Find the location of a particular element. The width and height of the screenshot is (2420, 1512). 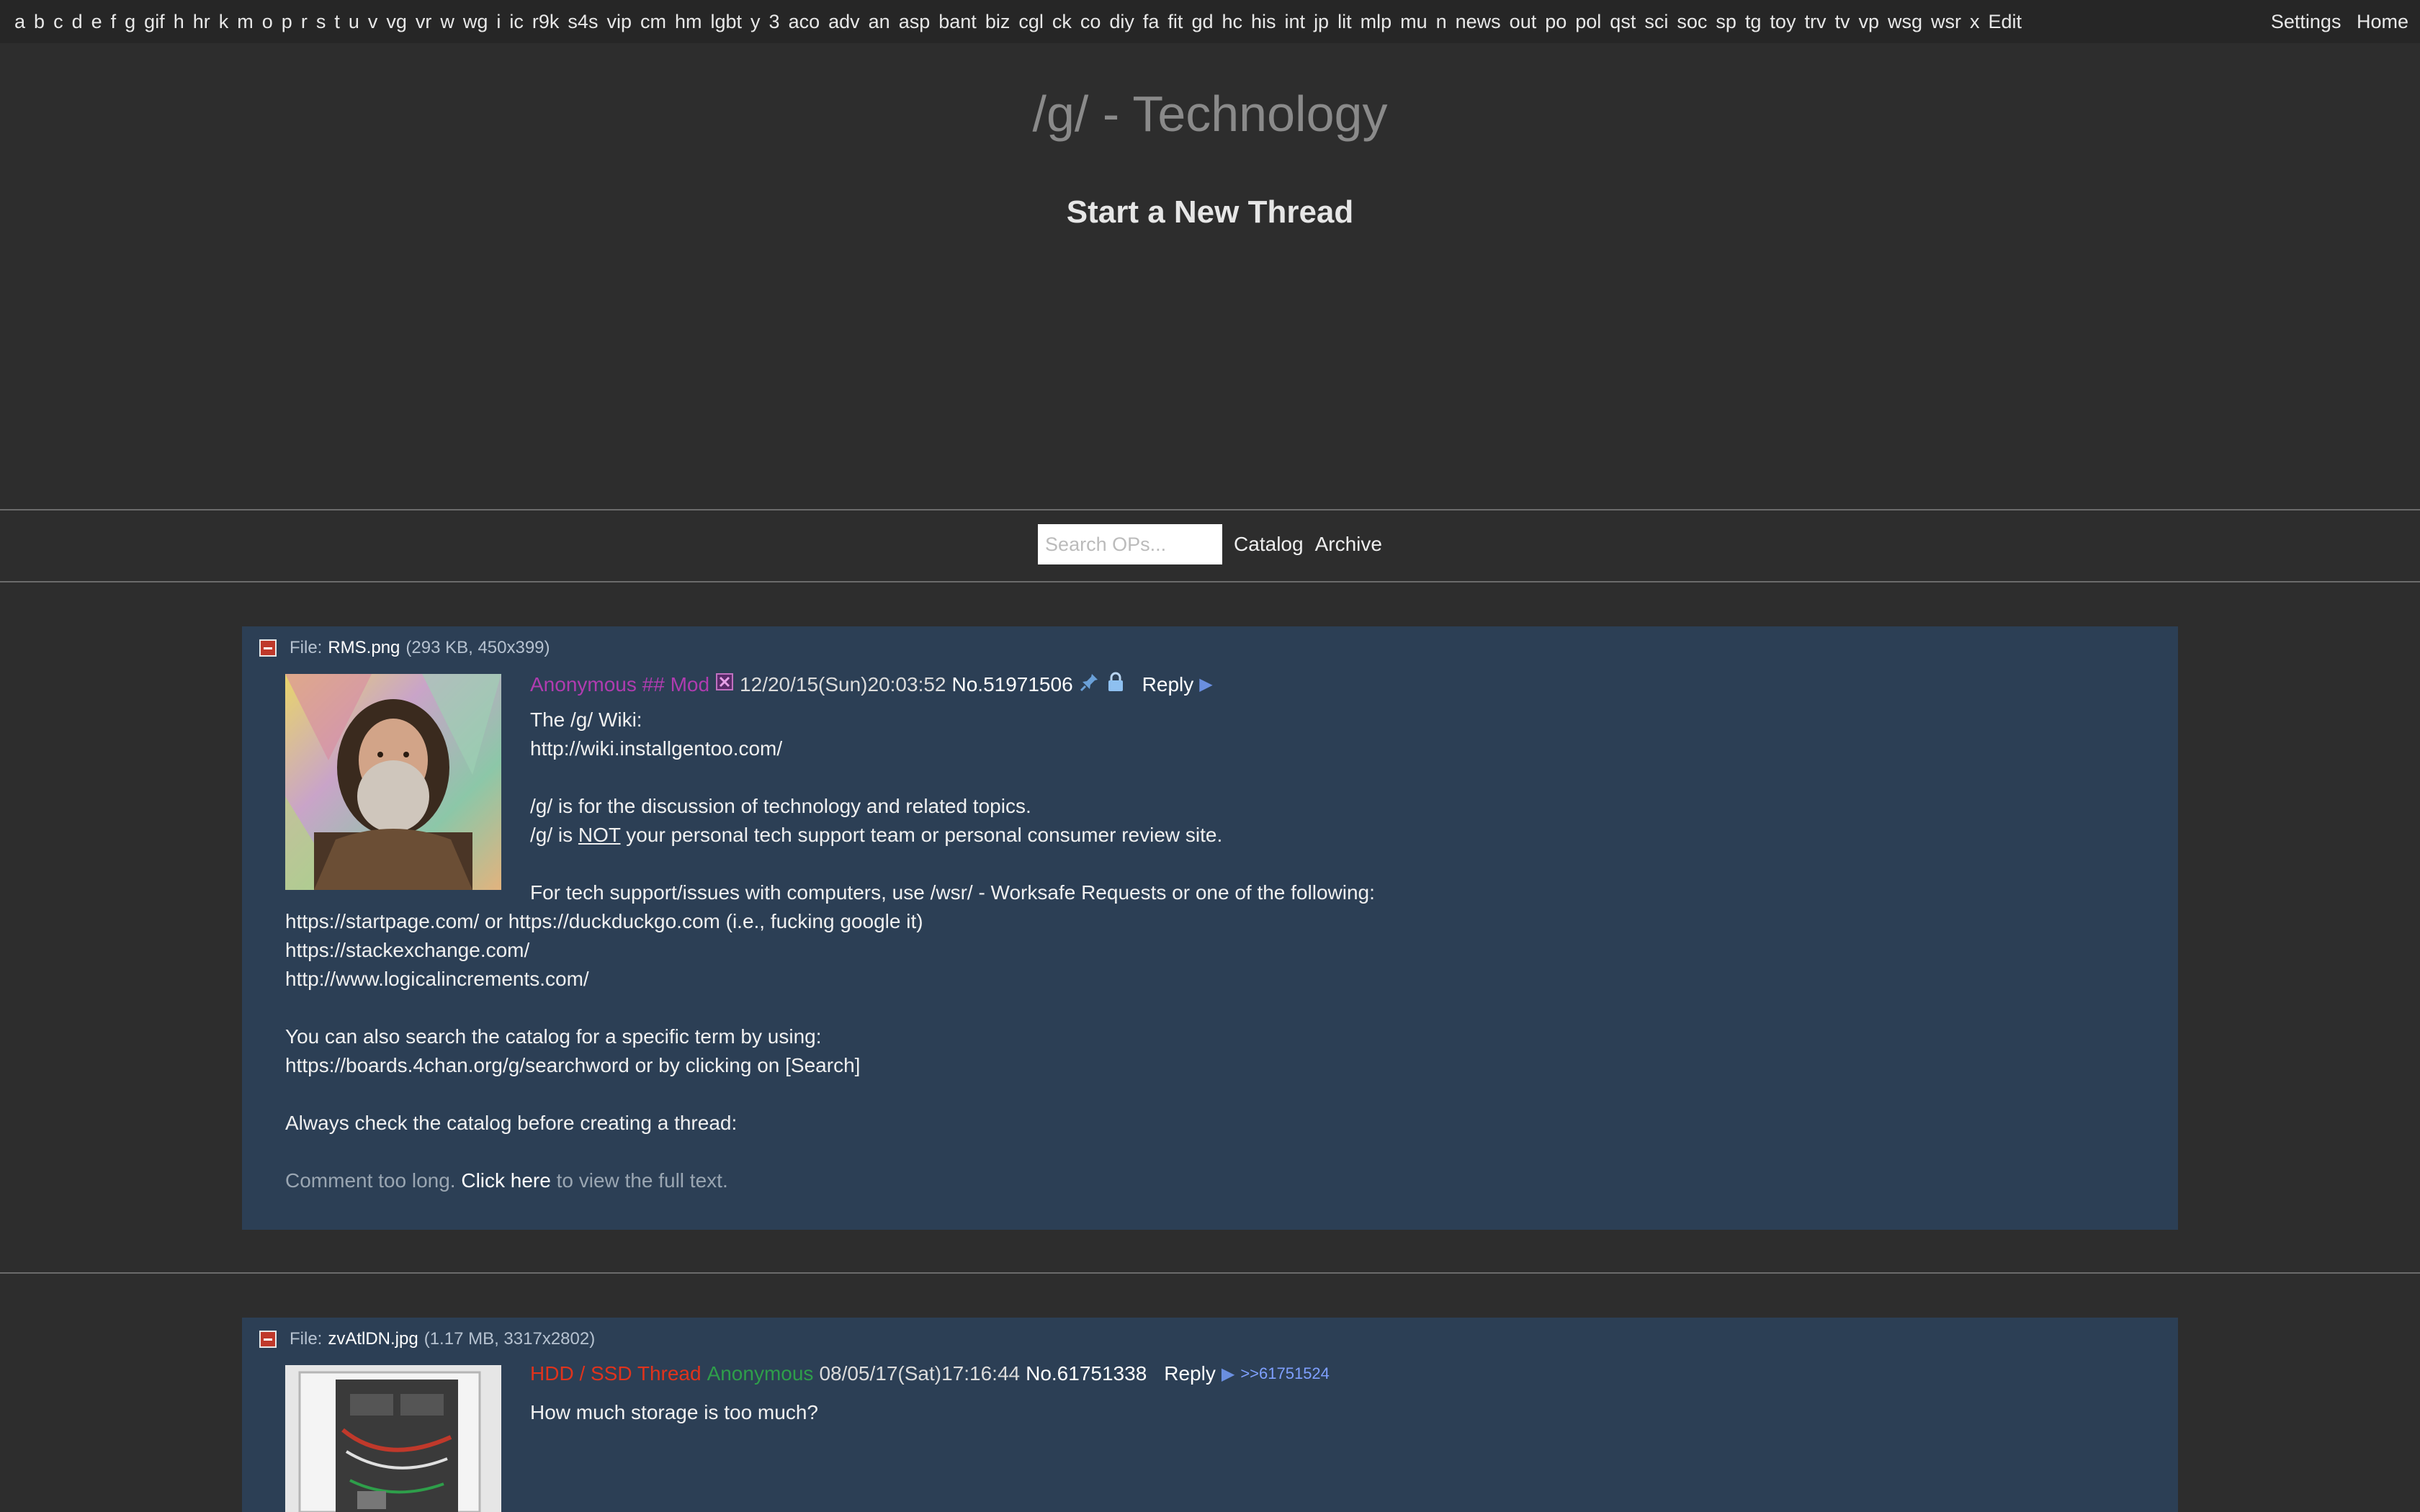

board-link: lgbt is located at coordinates (726, 22).